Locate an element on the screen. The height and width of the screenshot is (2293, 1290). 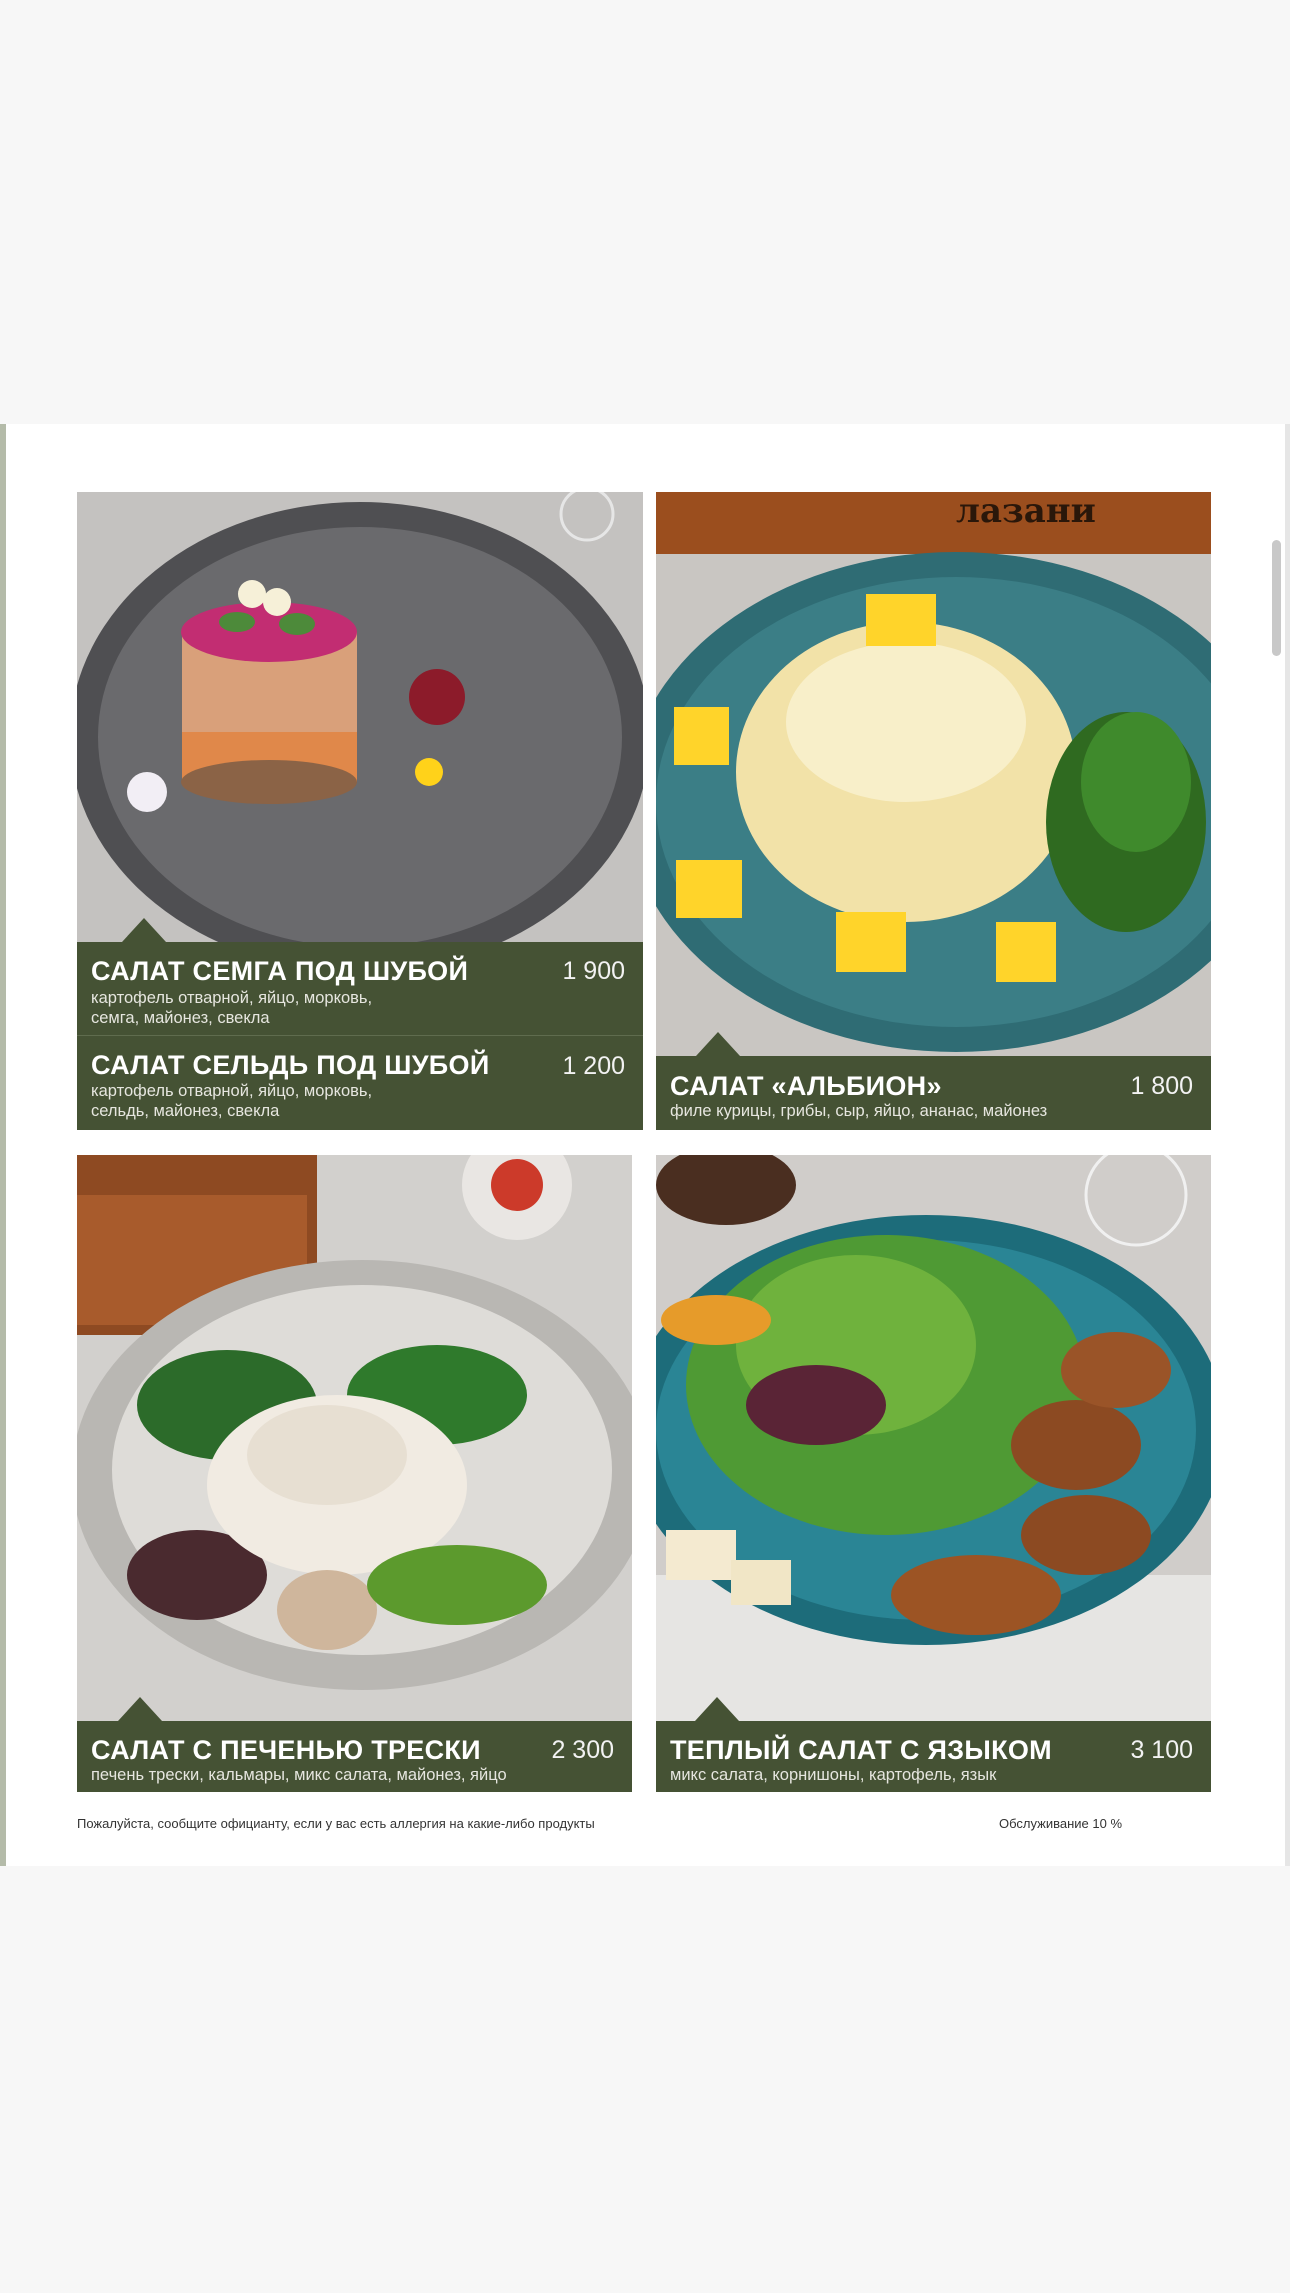
page-edge-right is located at coordinates (1287, 1145).